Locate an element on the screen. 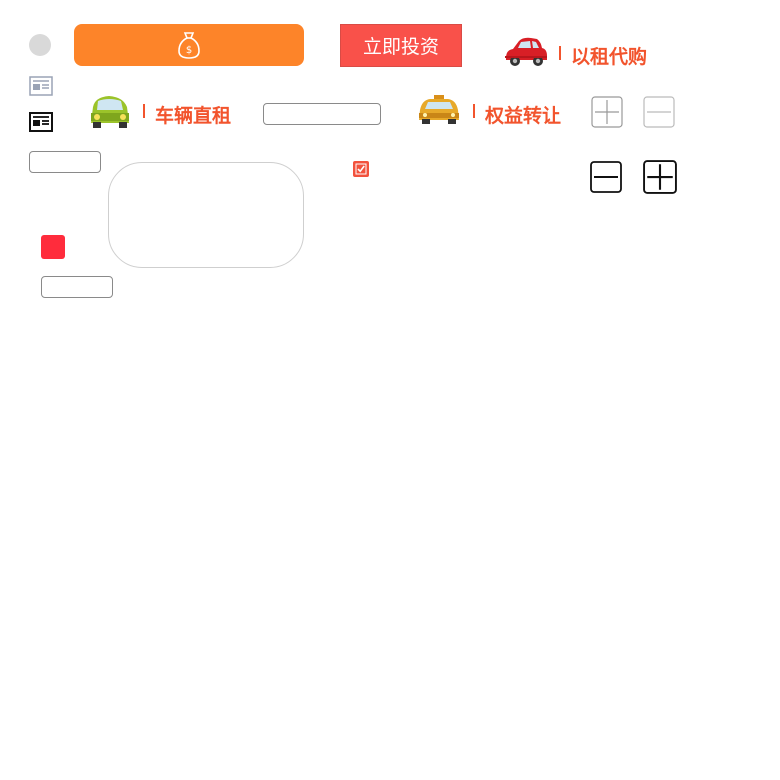  direct-rent-label: 车辆直租 is located at coordinates (193, 114).